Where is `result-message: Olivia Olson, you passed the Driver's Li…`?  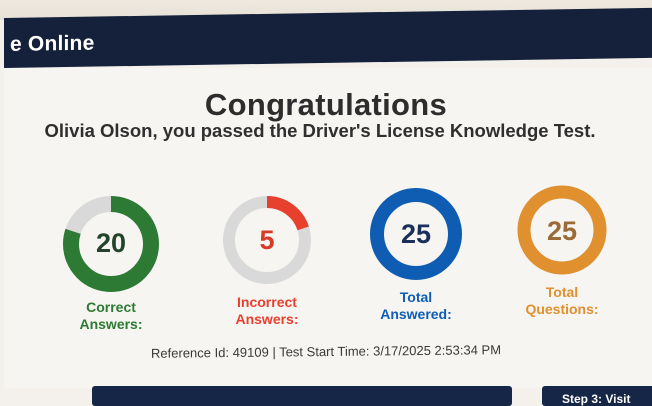 result-message: Olivia Olson, you passed the Driver's Li… is located at coordinates (320, 130).